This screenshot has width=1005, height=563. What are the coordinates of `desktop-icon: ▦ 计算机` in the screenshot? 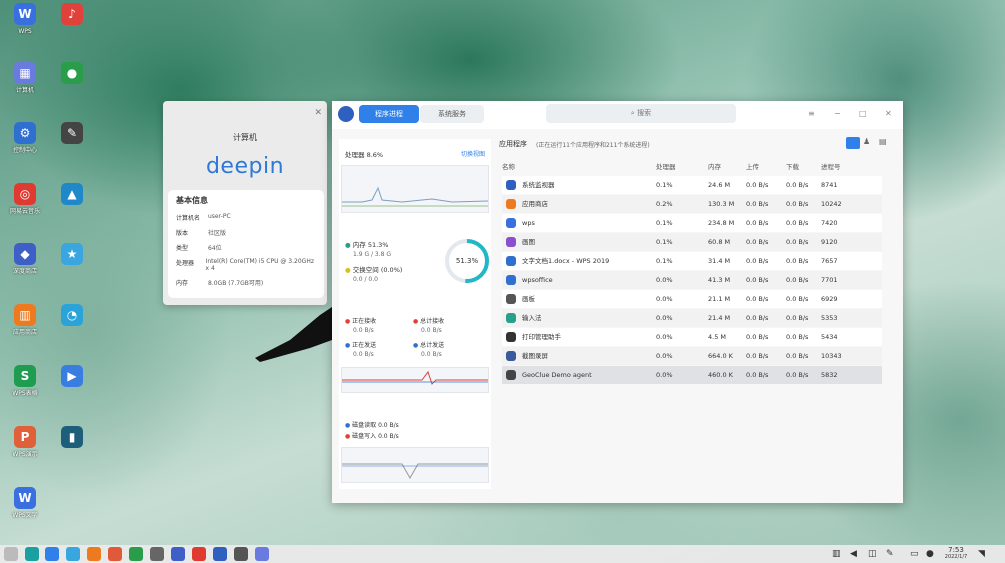 It's located at (25, 78).